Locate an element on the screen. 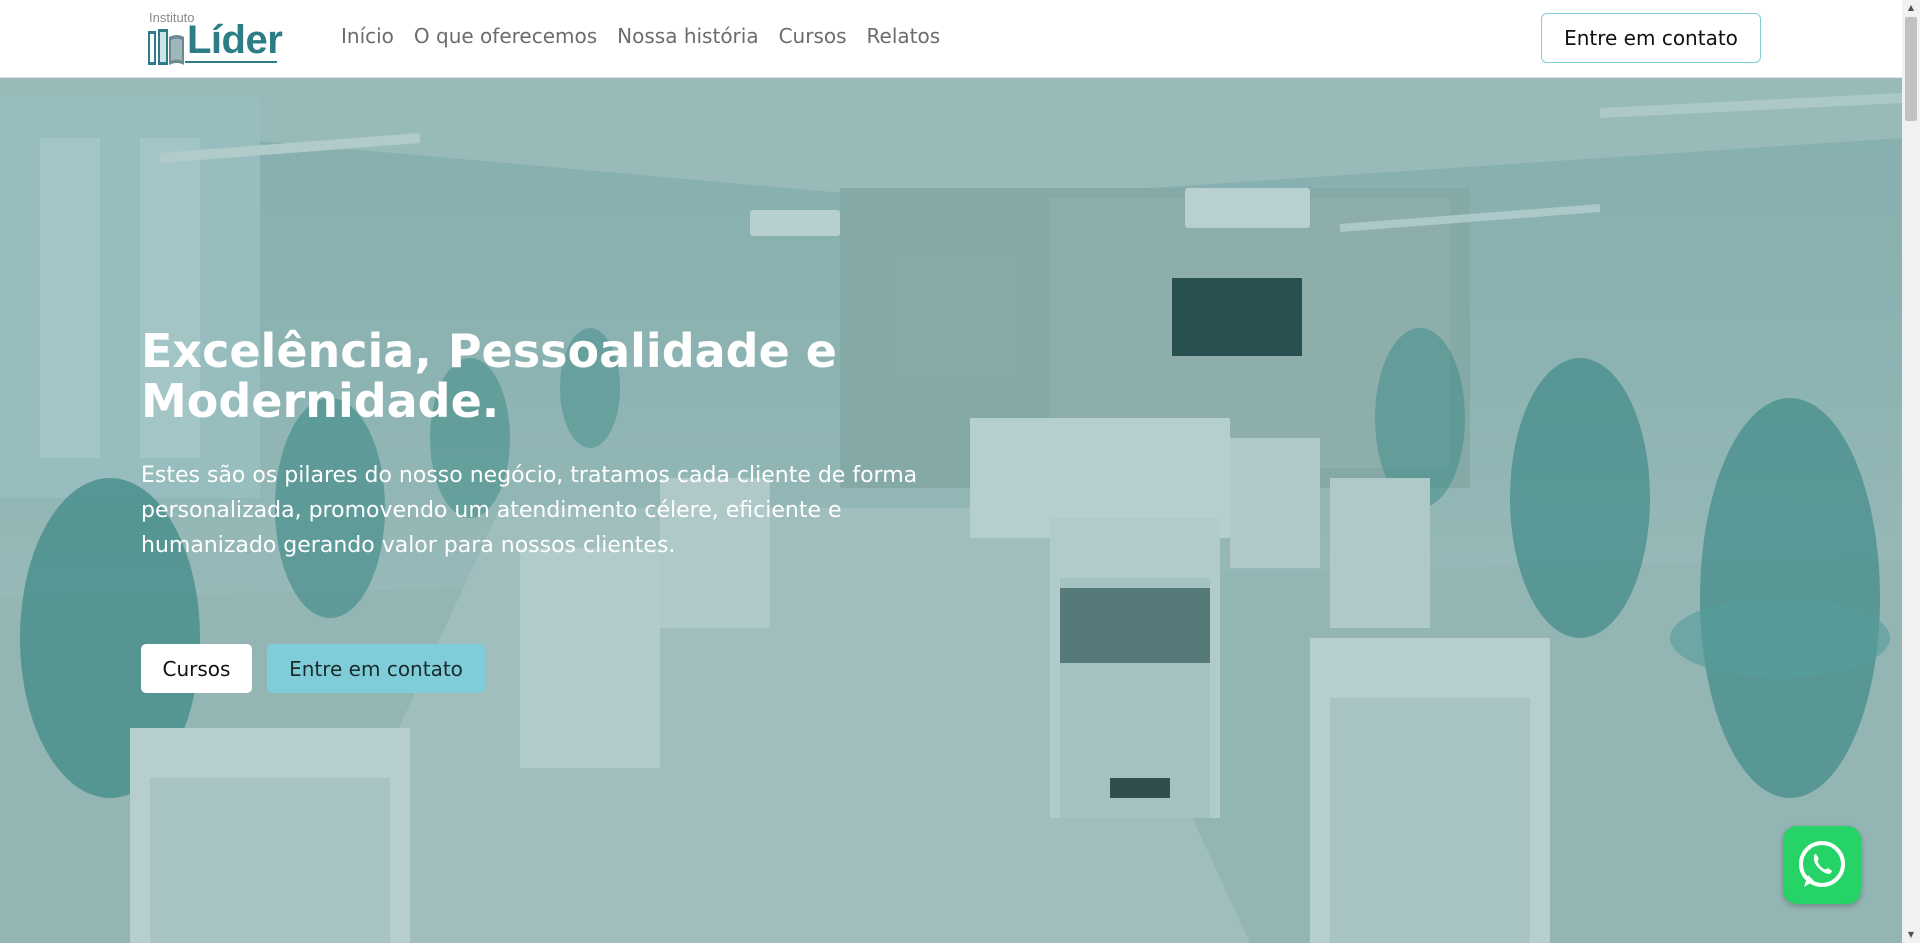 This screenshot has height=943, width=1920. hero-contact-button: Entre em contato is located at coordinates (376, 668).